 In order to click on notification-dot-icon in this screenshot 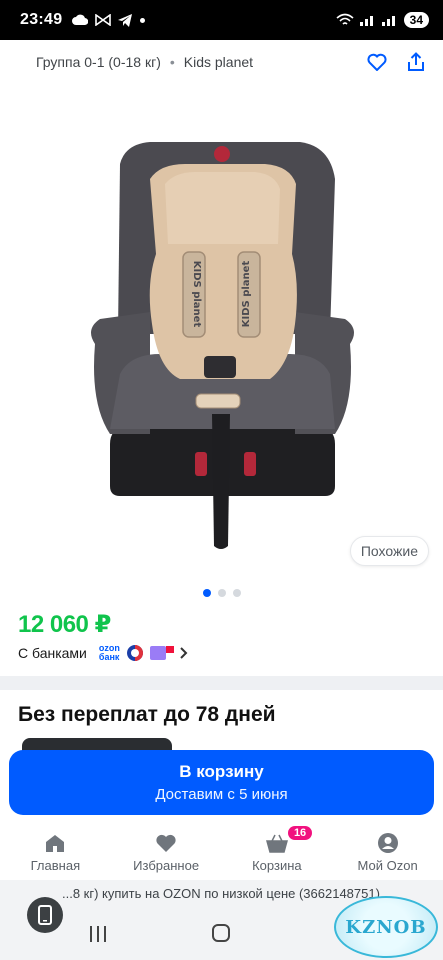, I will do `click(143, 20)`.